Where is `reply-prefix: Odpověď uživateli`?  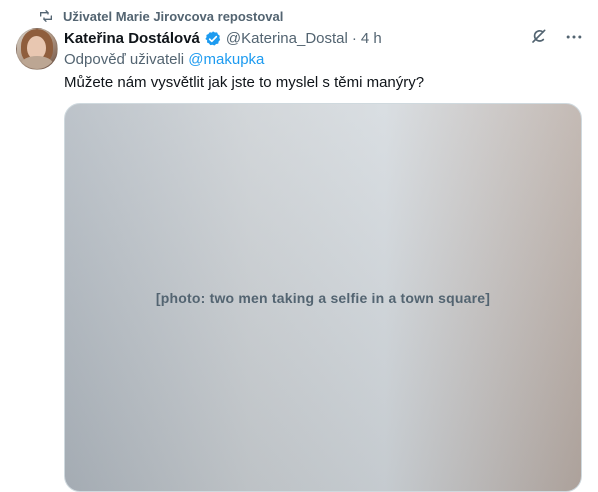 reply-prefix: Odpověď uživateli is located at coordinates (126, 59).